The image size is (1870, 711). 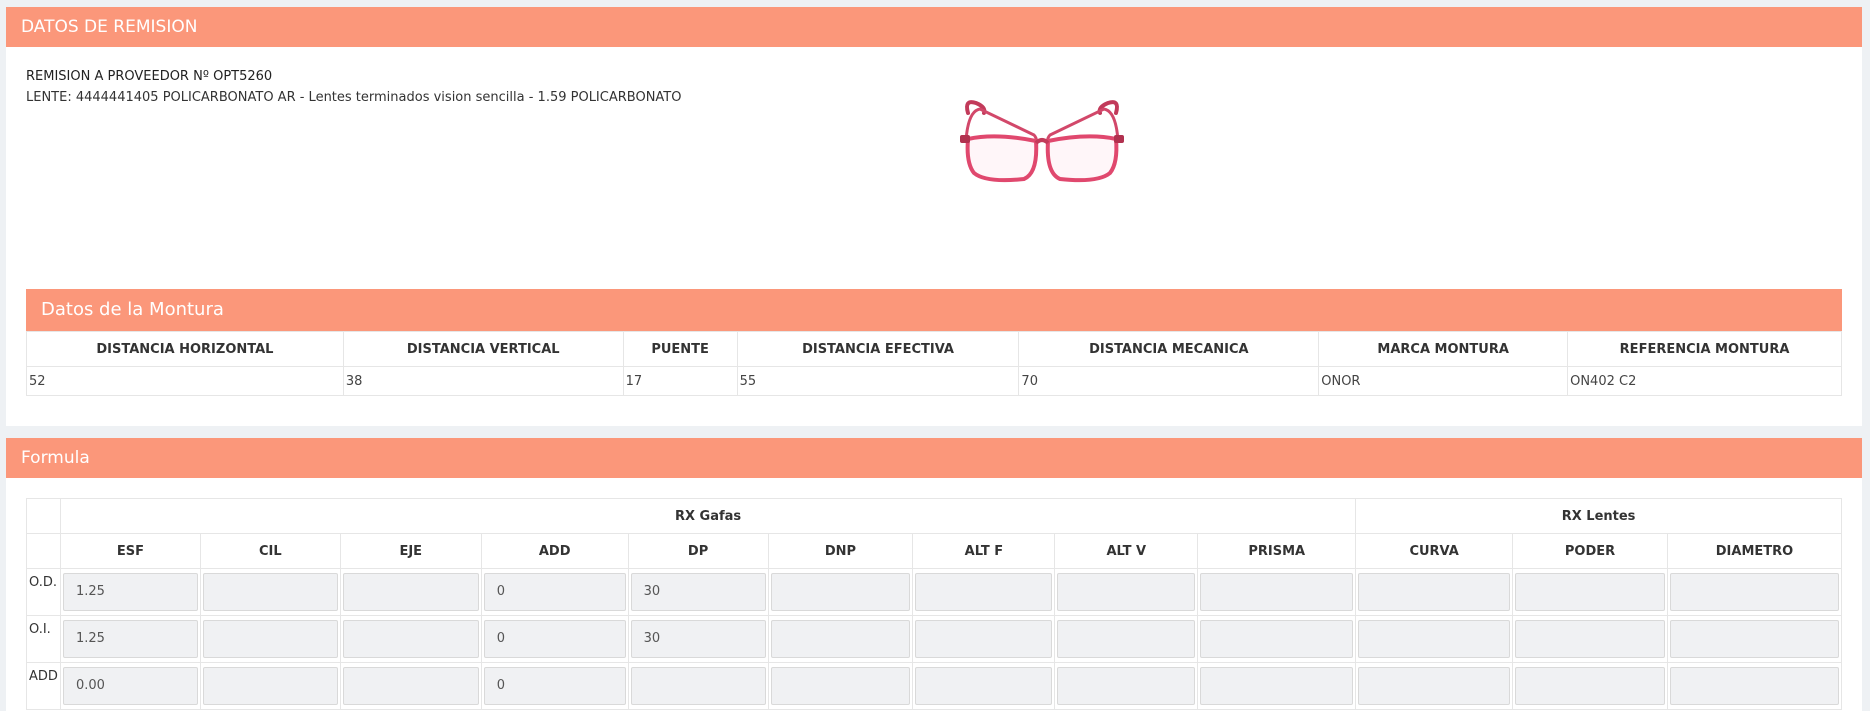 I want to click on oi-poder-field, so click(x=1590, y=639).